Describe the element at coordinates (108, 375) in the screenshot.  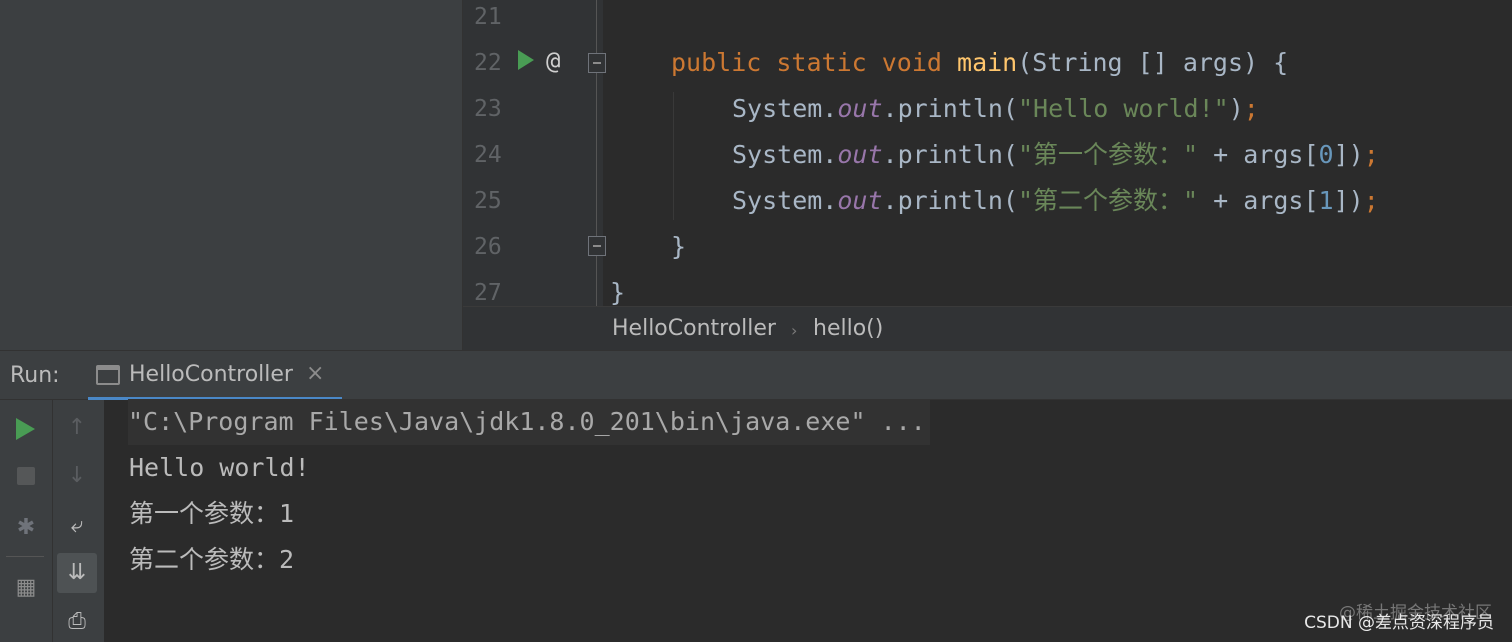
I see `console-tab-icon` at that location.